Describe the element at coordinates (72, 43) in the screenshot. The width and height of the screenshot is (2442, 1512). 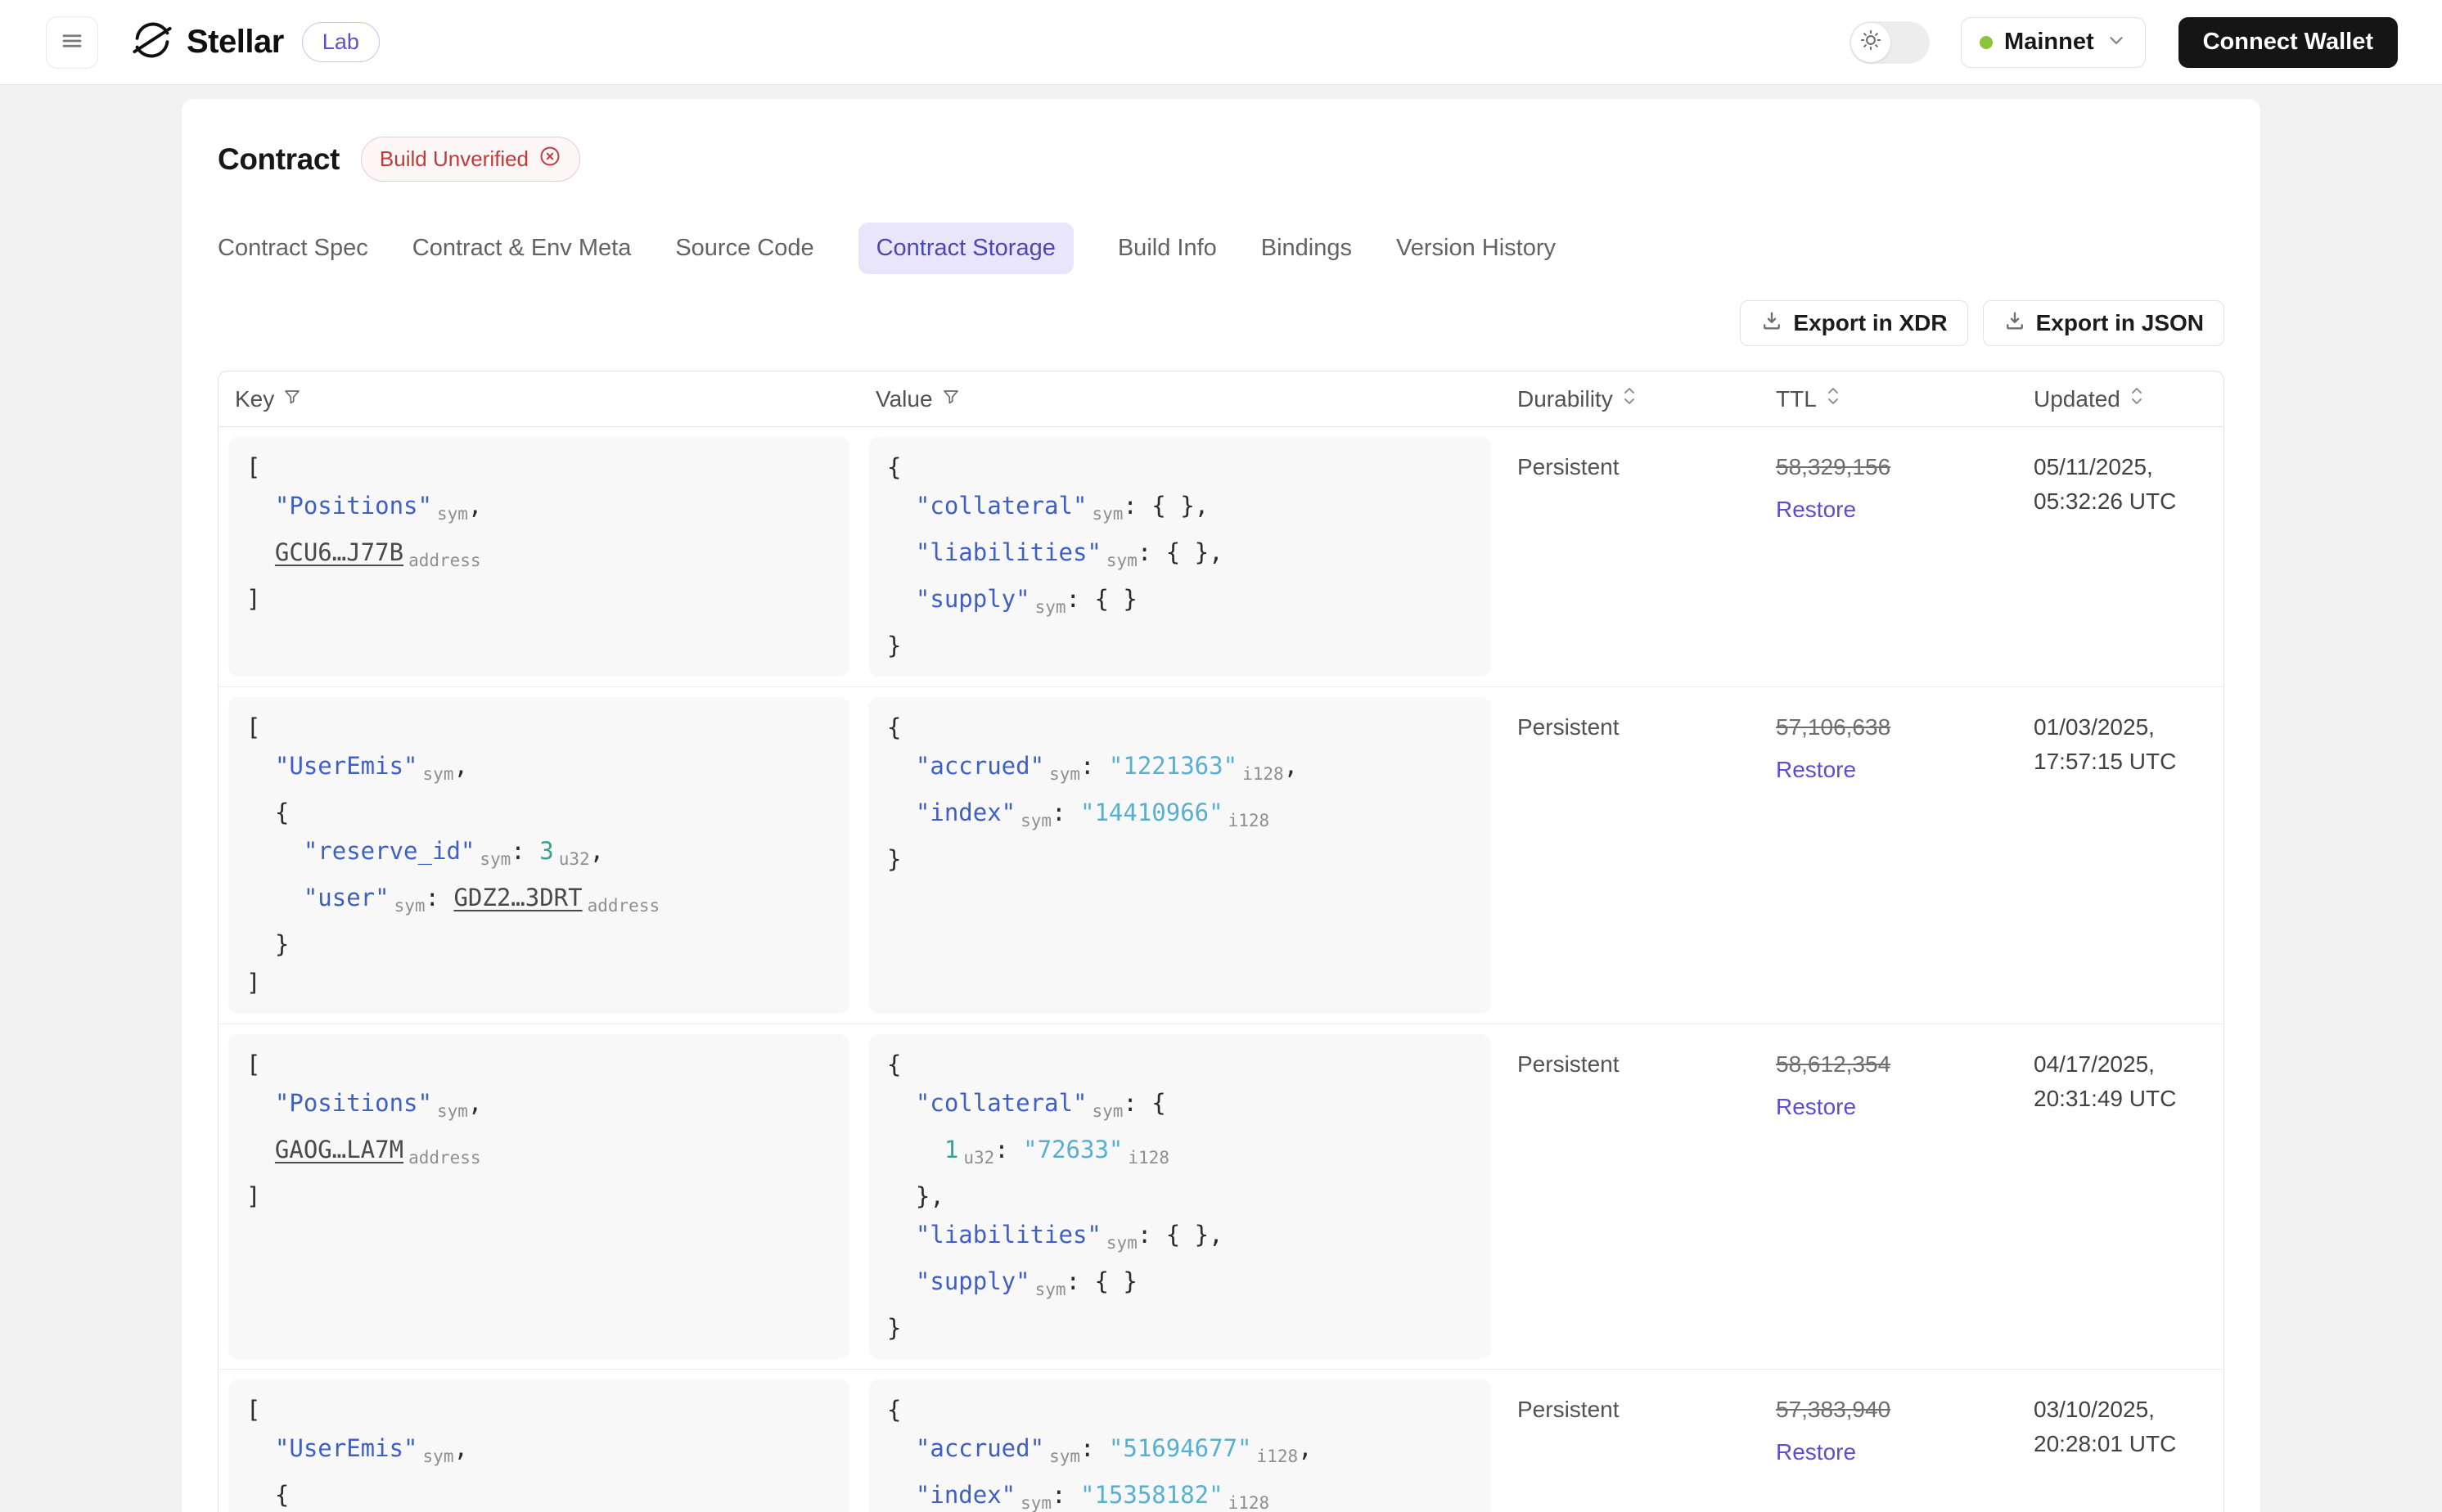
I see `menu-button` at that location.